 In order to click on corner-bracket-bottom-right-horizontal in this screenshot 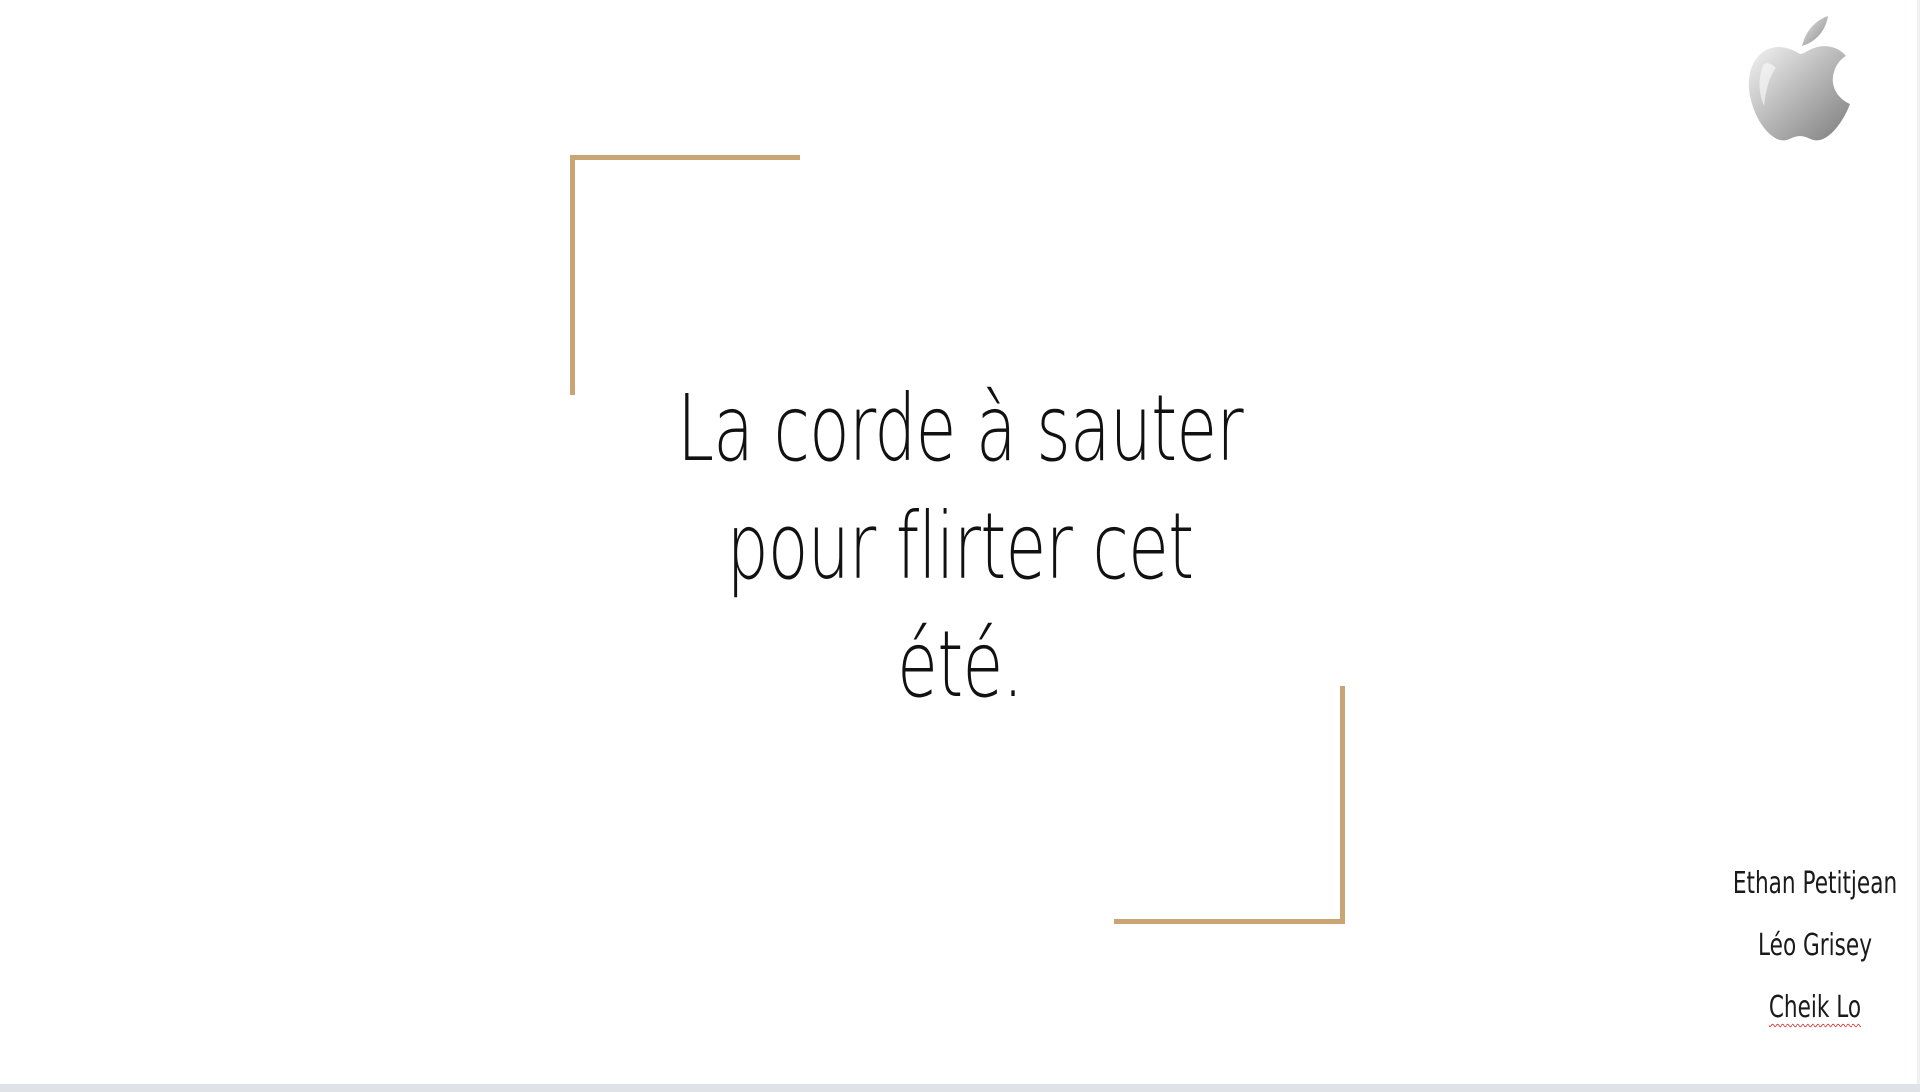, I will do `click(1229, 921)`.